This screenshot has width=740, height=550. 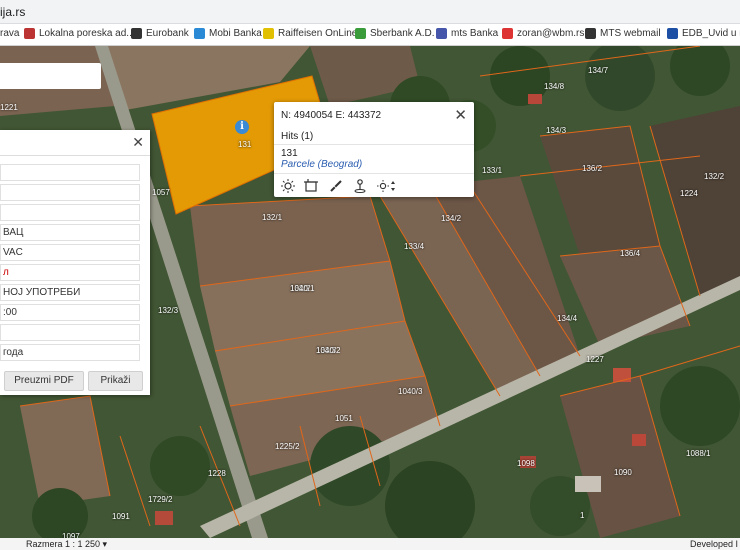 What do you see at coordinates (507, 33) in the screenshot?
I see `mail-icon` at bounding box center [507, 33].